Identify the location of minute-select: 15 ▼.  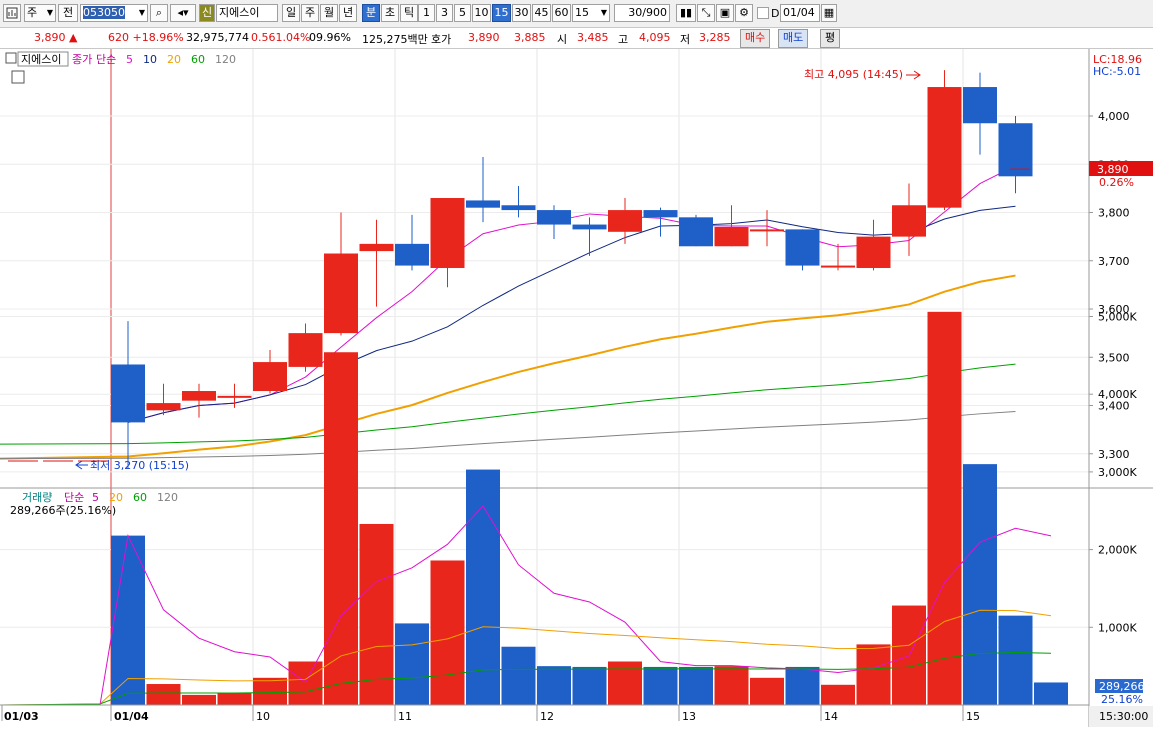
(591, 13).